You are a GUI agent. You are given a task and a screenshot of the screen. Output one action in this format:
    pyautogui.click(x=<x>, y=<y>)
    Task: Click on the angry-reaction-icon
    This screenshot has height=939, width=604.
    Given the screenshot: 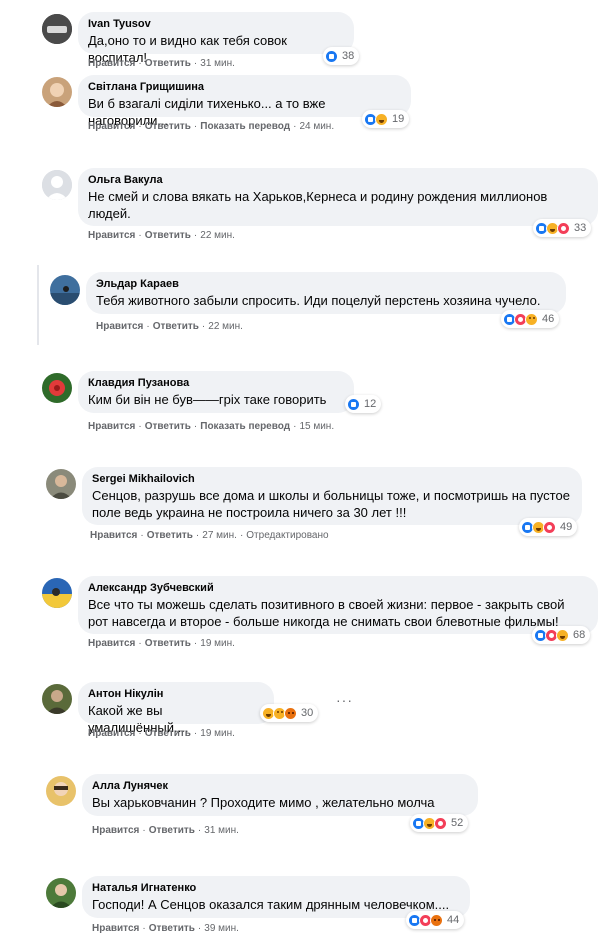 What is the action you would take?
    pyautogui.click(x=436, y=920)
    